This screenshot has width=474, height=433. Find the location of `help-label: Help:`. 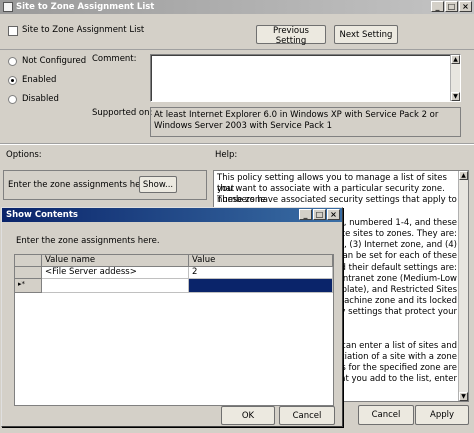

help-label: Help: is located at coordinates (226, 155).